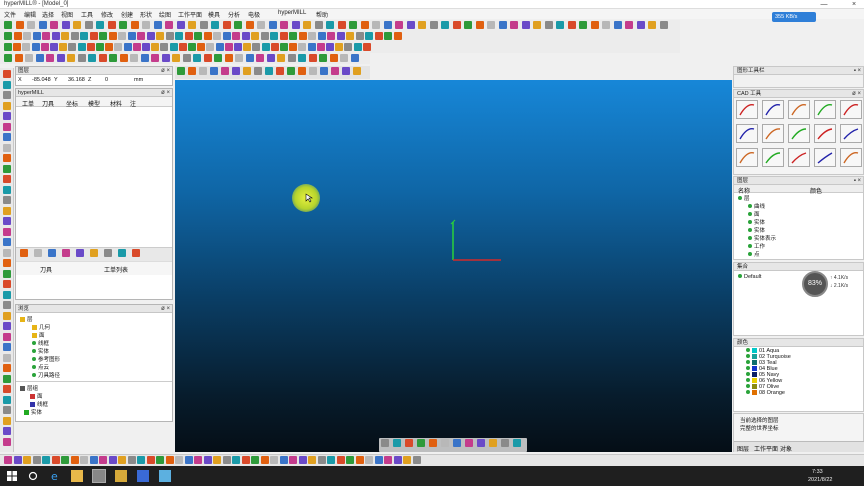 The width and height of the screenshot is (864, 486). Describe the element at coordinates (214, 14) in the screenshot. I see `menu-mold: 模具` at that location.